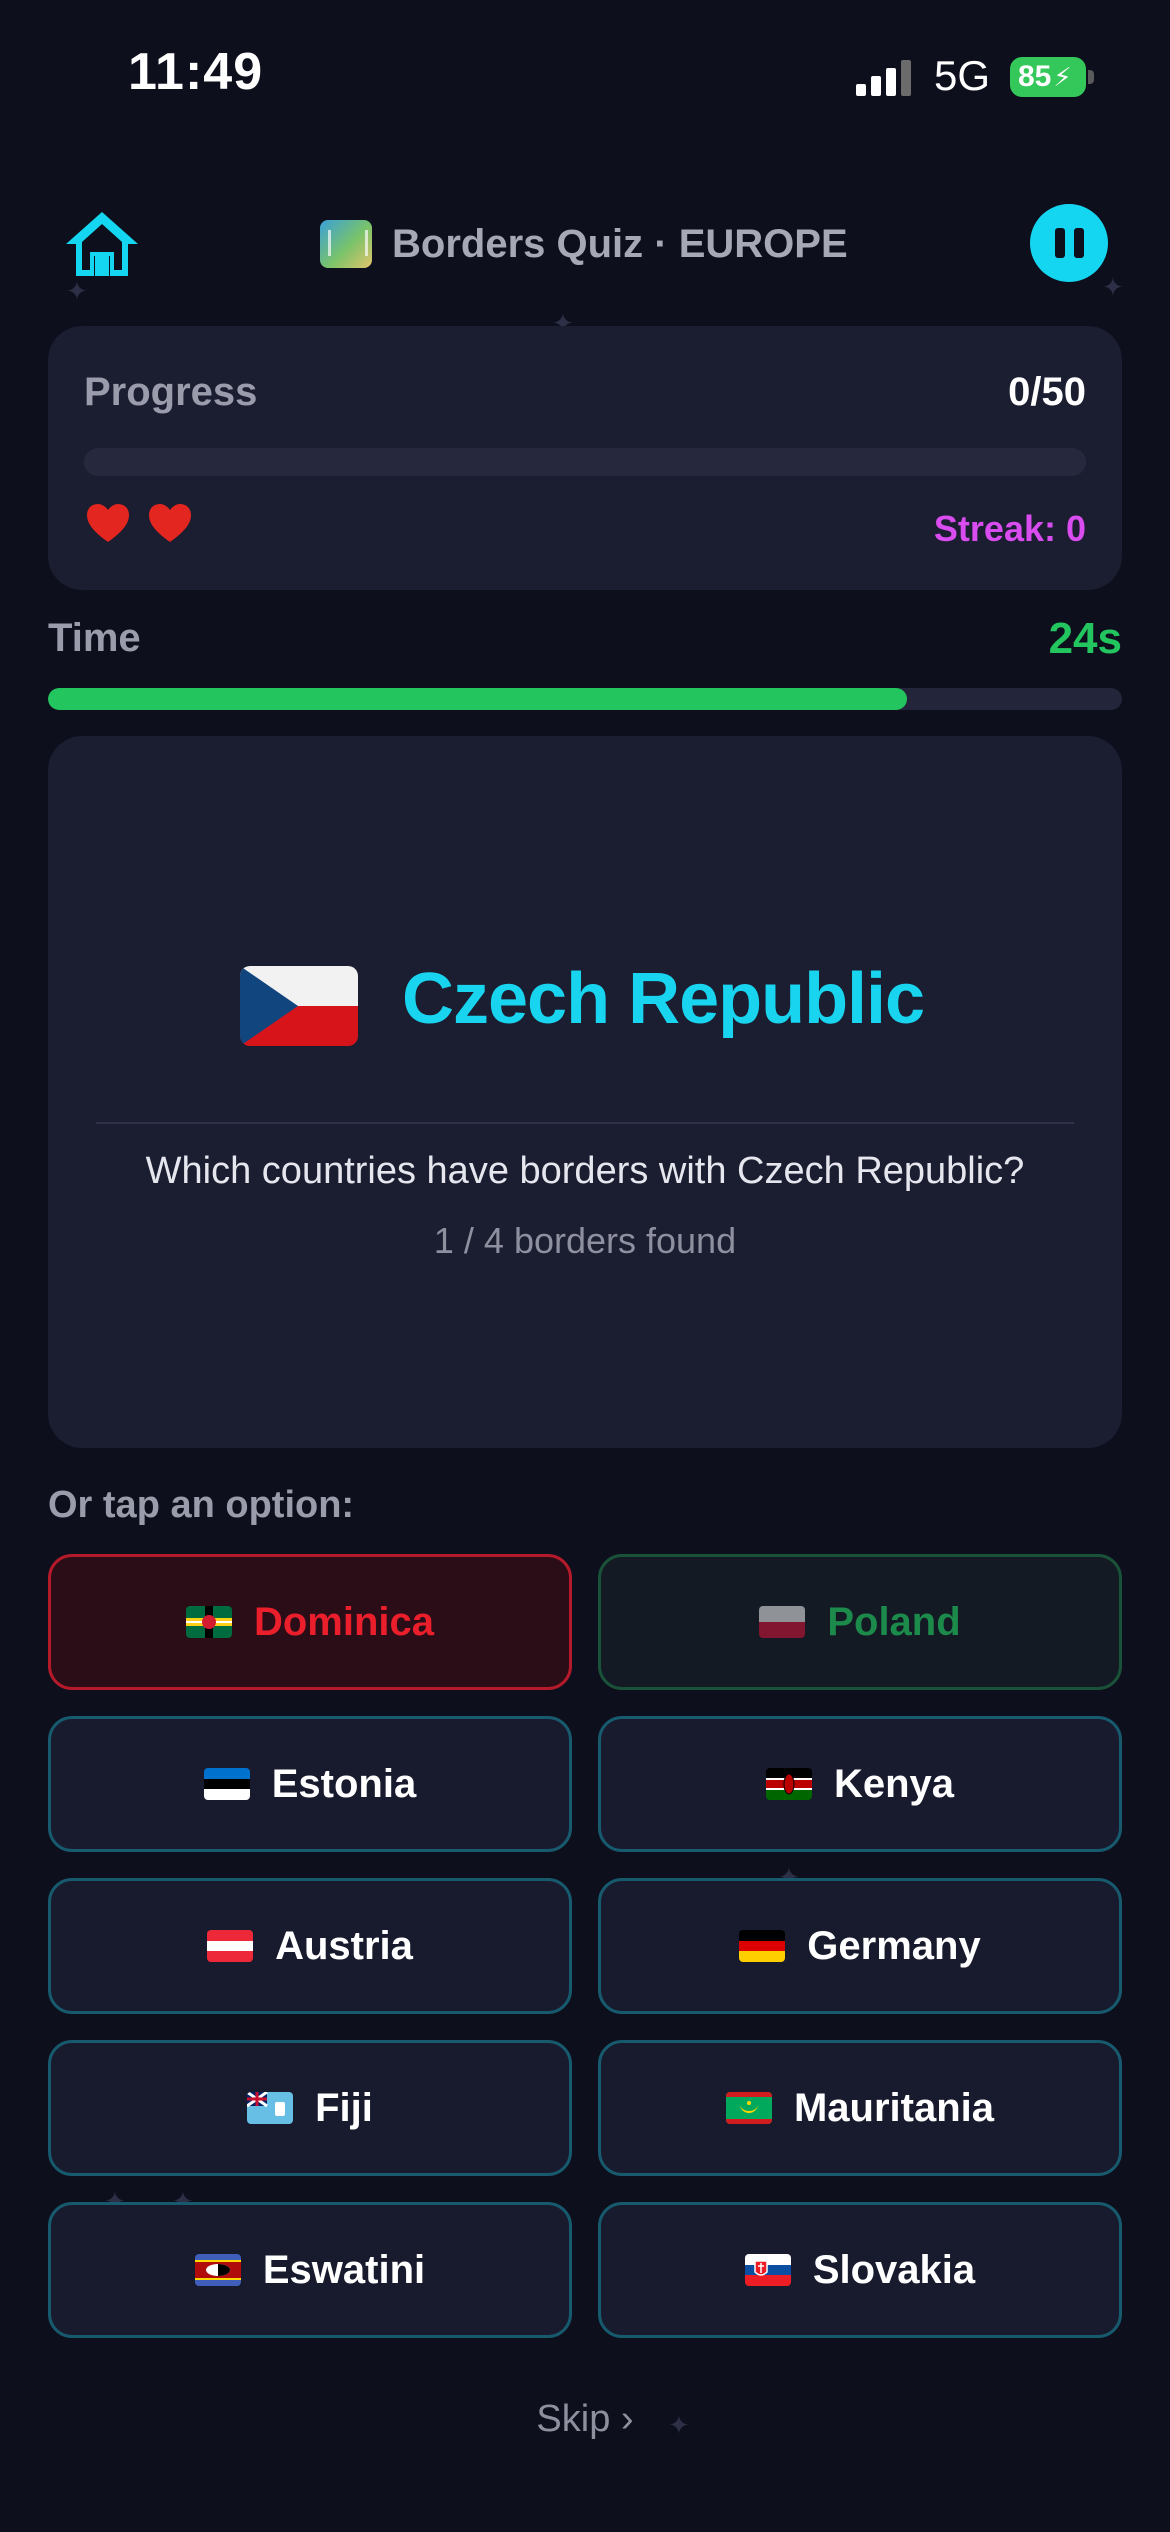 Image resolution: width=1170 pixels, height=2532 pixels. I want to click on streak-counter: Streak: 0, so click(1009, 528).